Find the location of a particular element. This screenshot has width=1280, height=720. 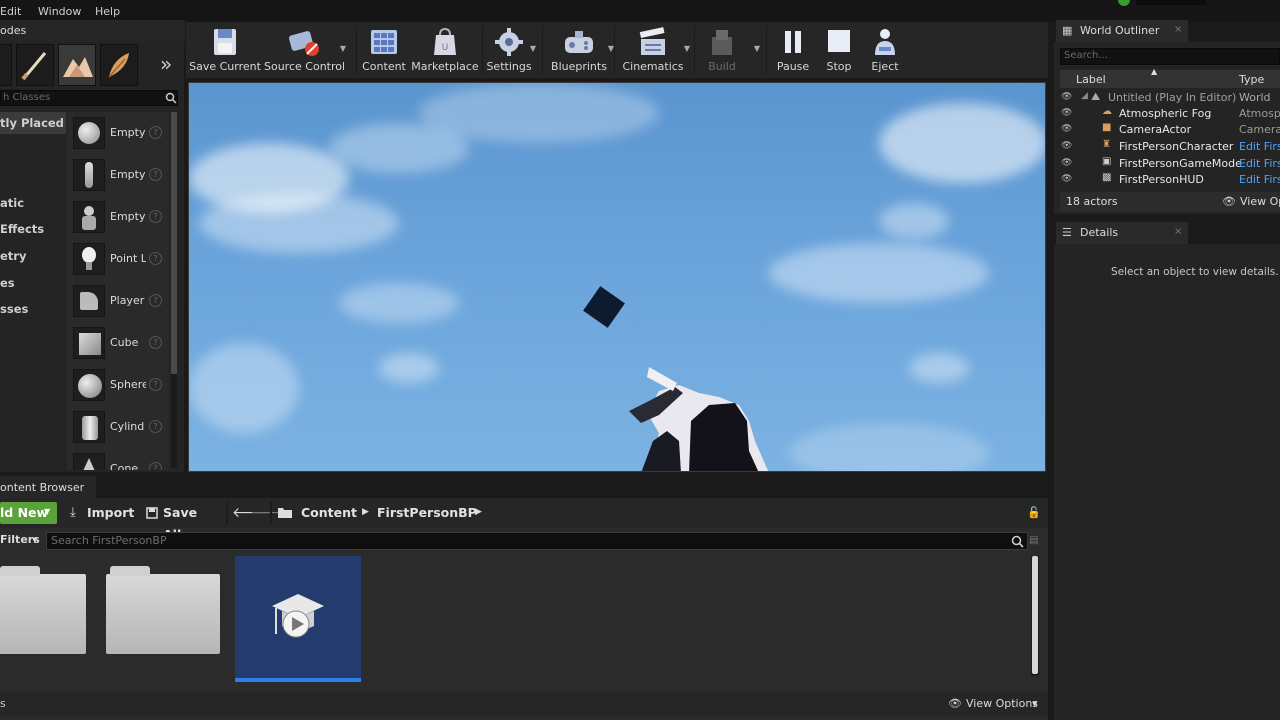

menu-bar: Edit Window Help is located at coordinates (640, 11).